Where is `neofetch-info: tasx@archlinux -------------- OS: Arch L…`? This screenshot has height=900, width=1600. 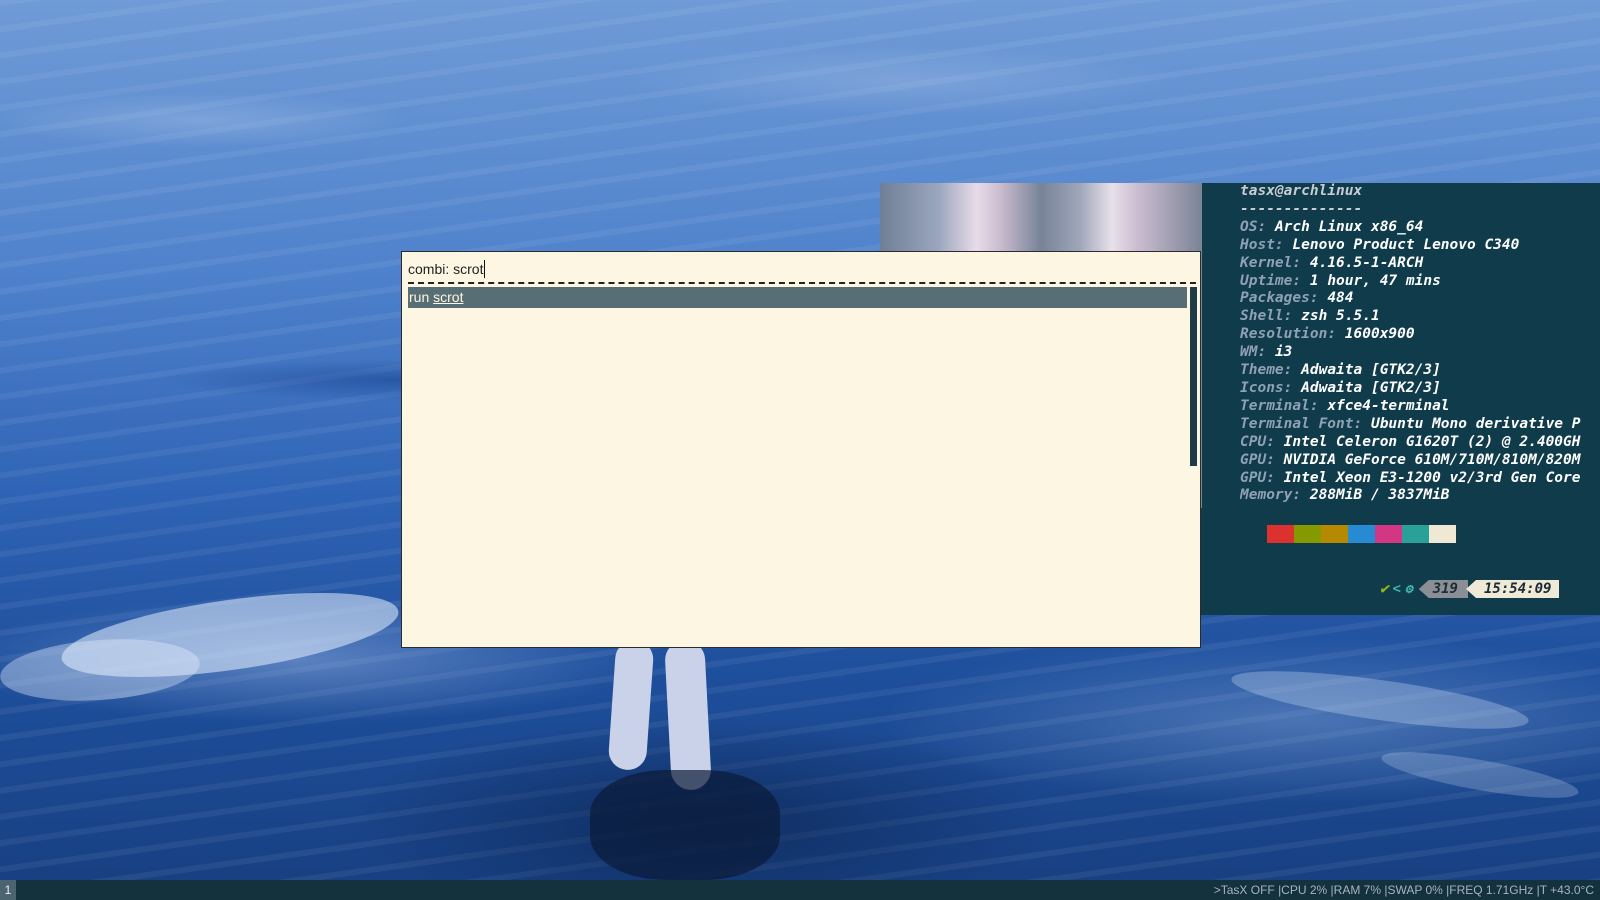 neofetch-info: tasx@archlinux -------------- OS: Arch L… is located at coordinates (1420, 344).